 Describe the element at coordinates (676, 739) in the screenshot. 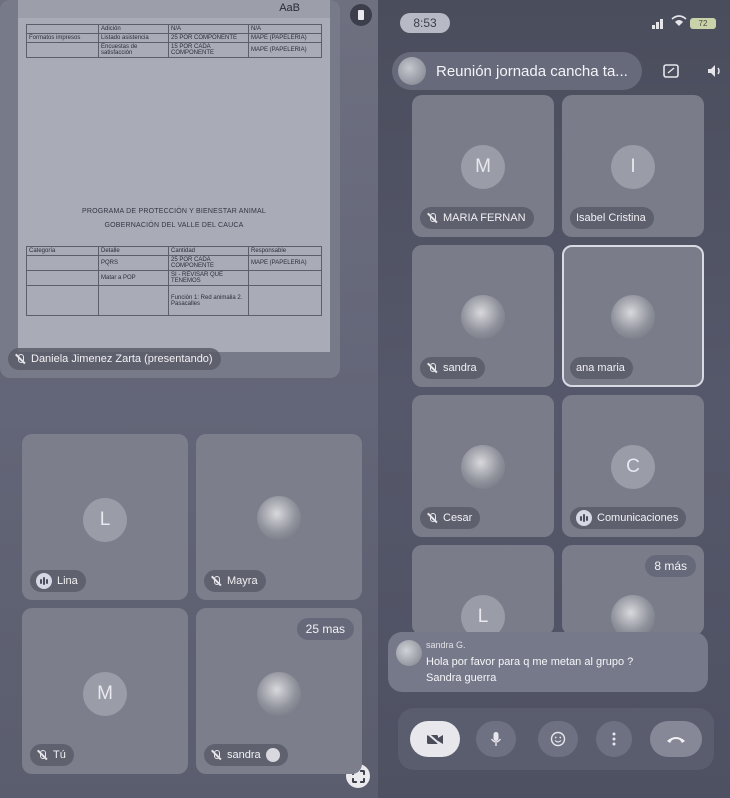

I see `end-call-icon` at that location.